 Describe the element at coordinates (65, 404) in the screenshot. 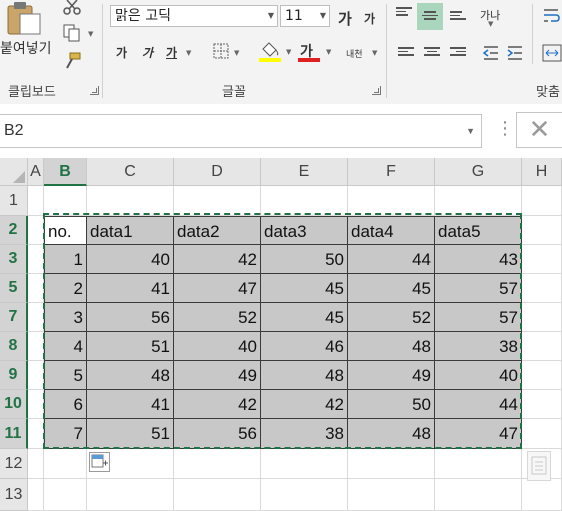

I see `table-cell: 6` at that location.